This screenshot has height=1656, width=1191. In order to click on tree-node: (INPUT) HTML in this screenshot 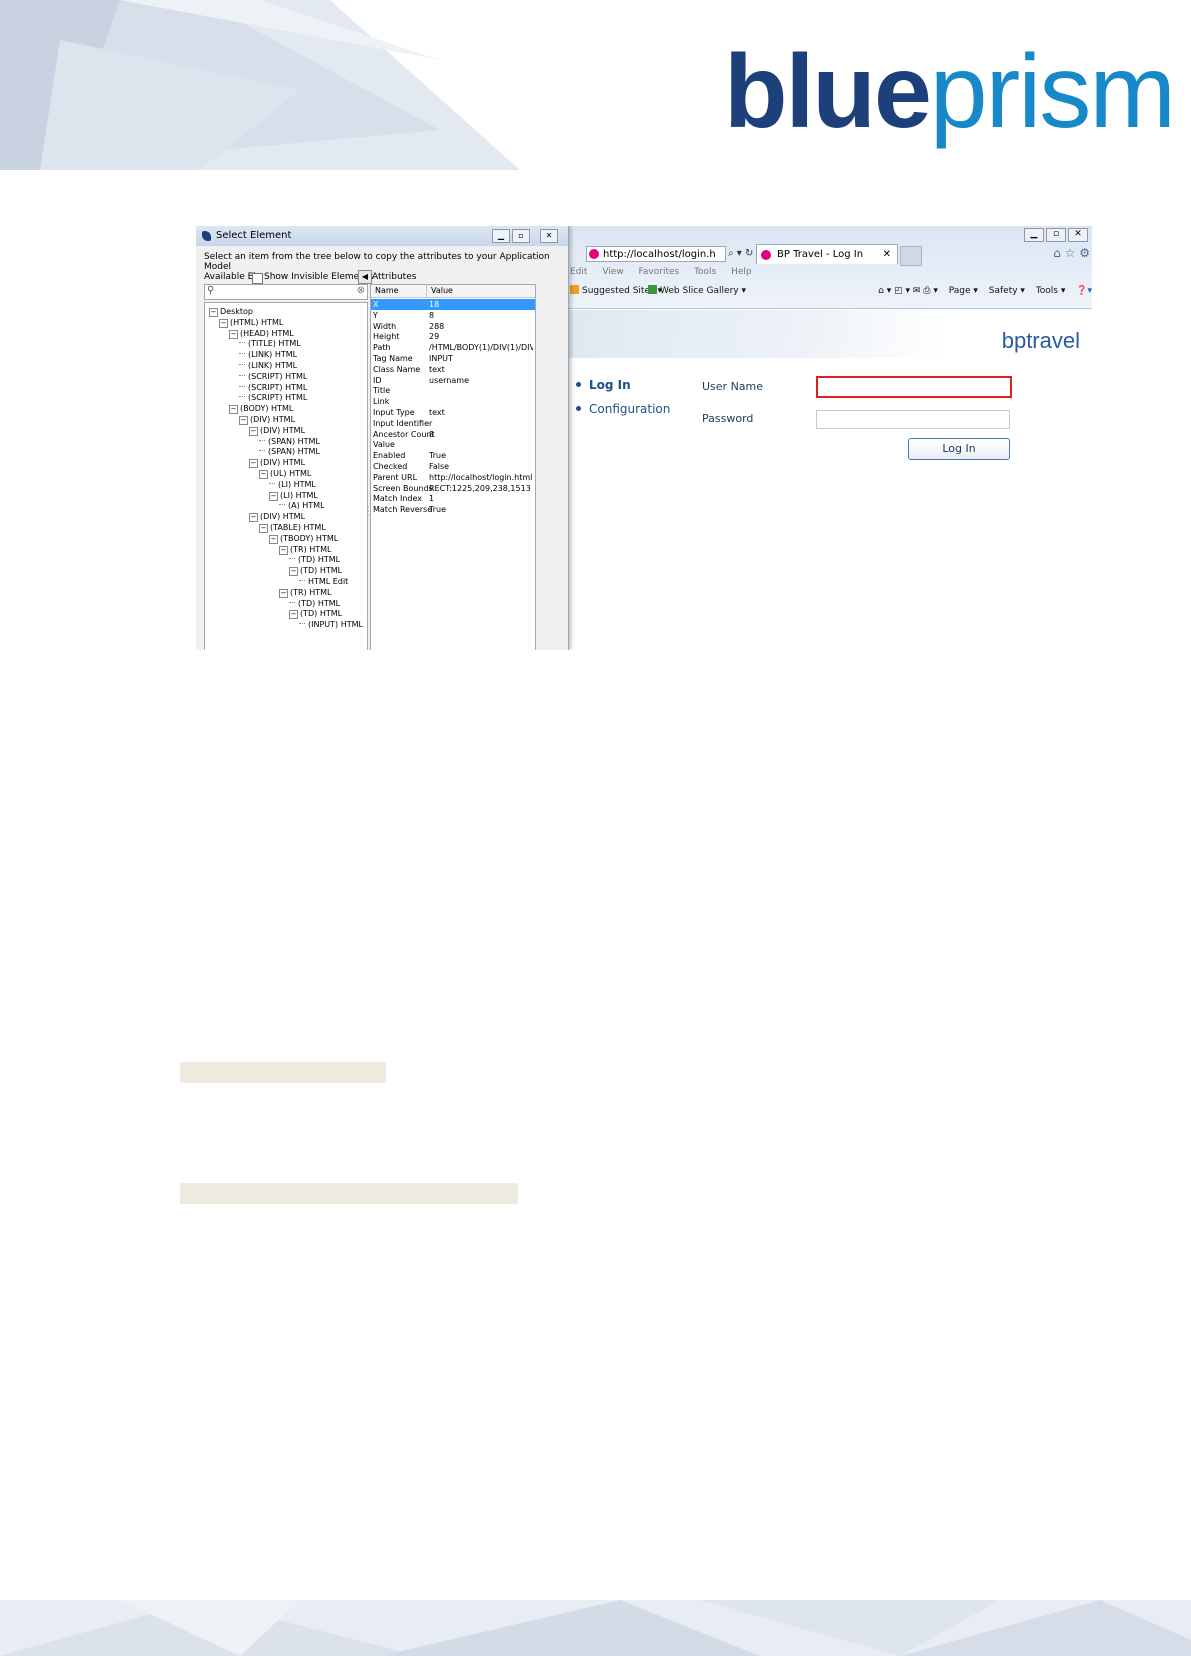, I will do `click(331, 625)`.